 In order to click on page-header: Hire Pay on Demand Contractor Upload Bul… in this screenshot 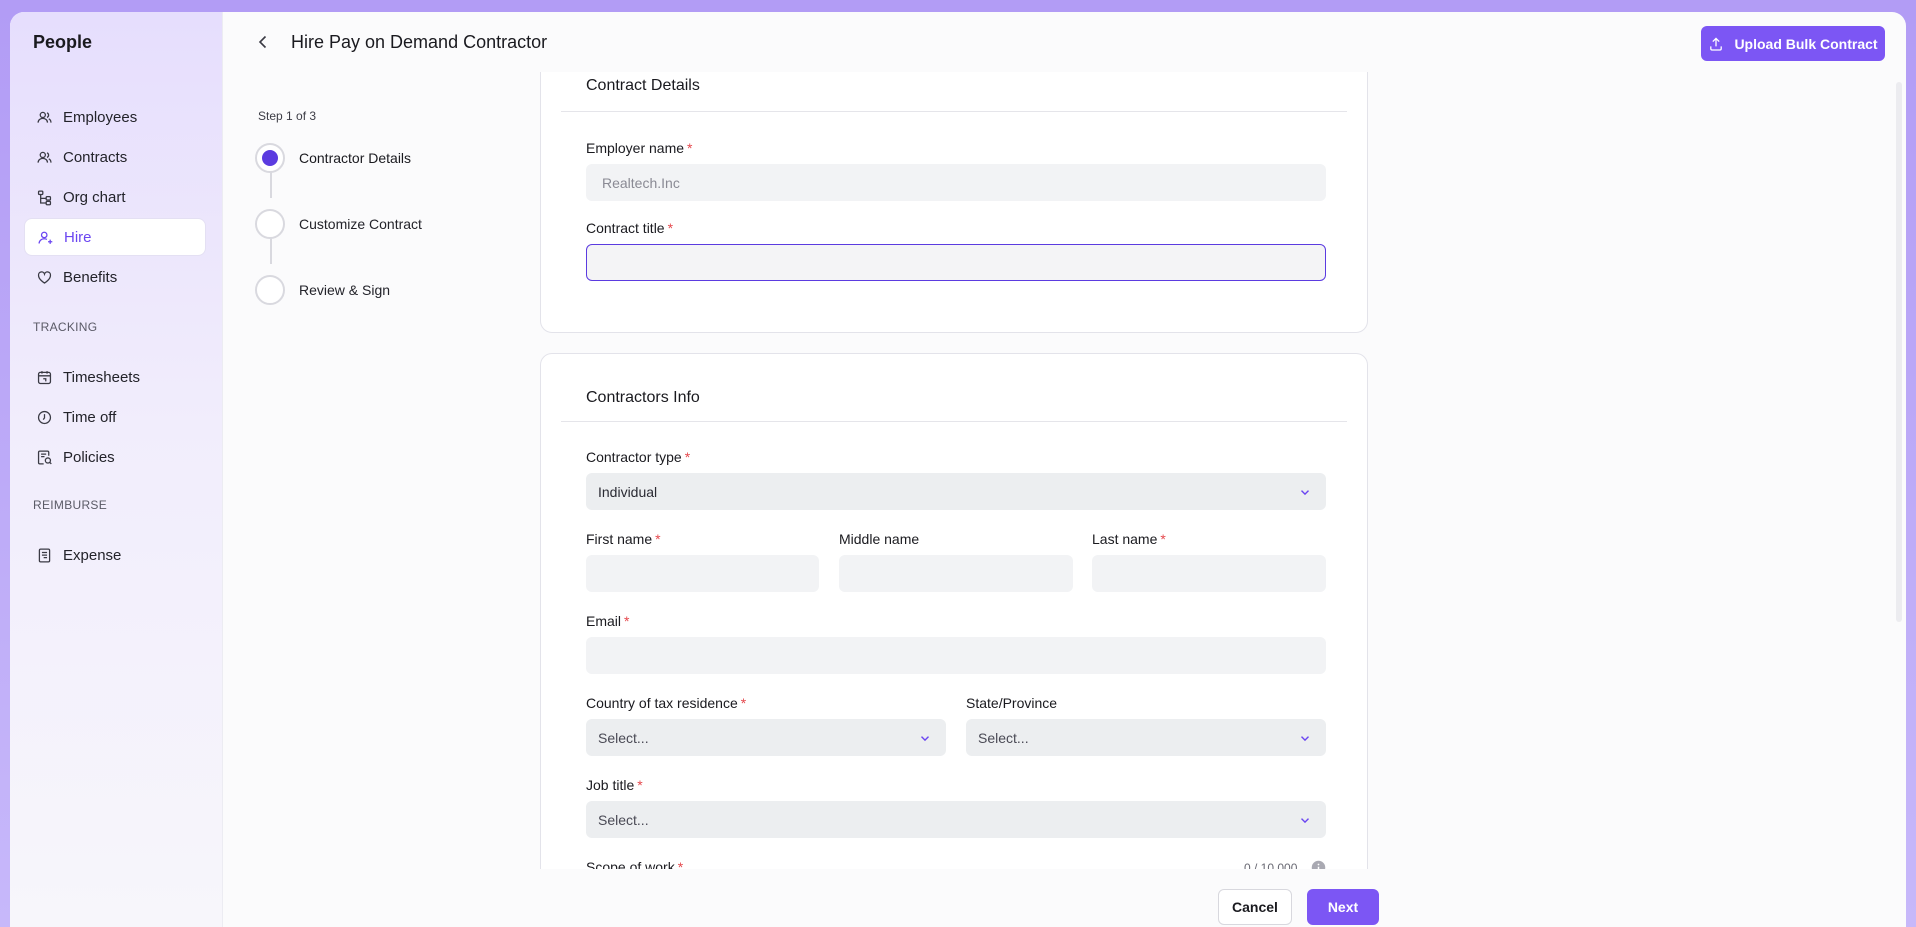, I will do `click(1064, 42)`.